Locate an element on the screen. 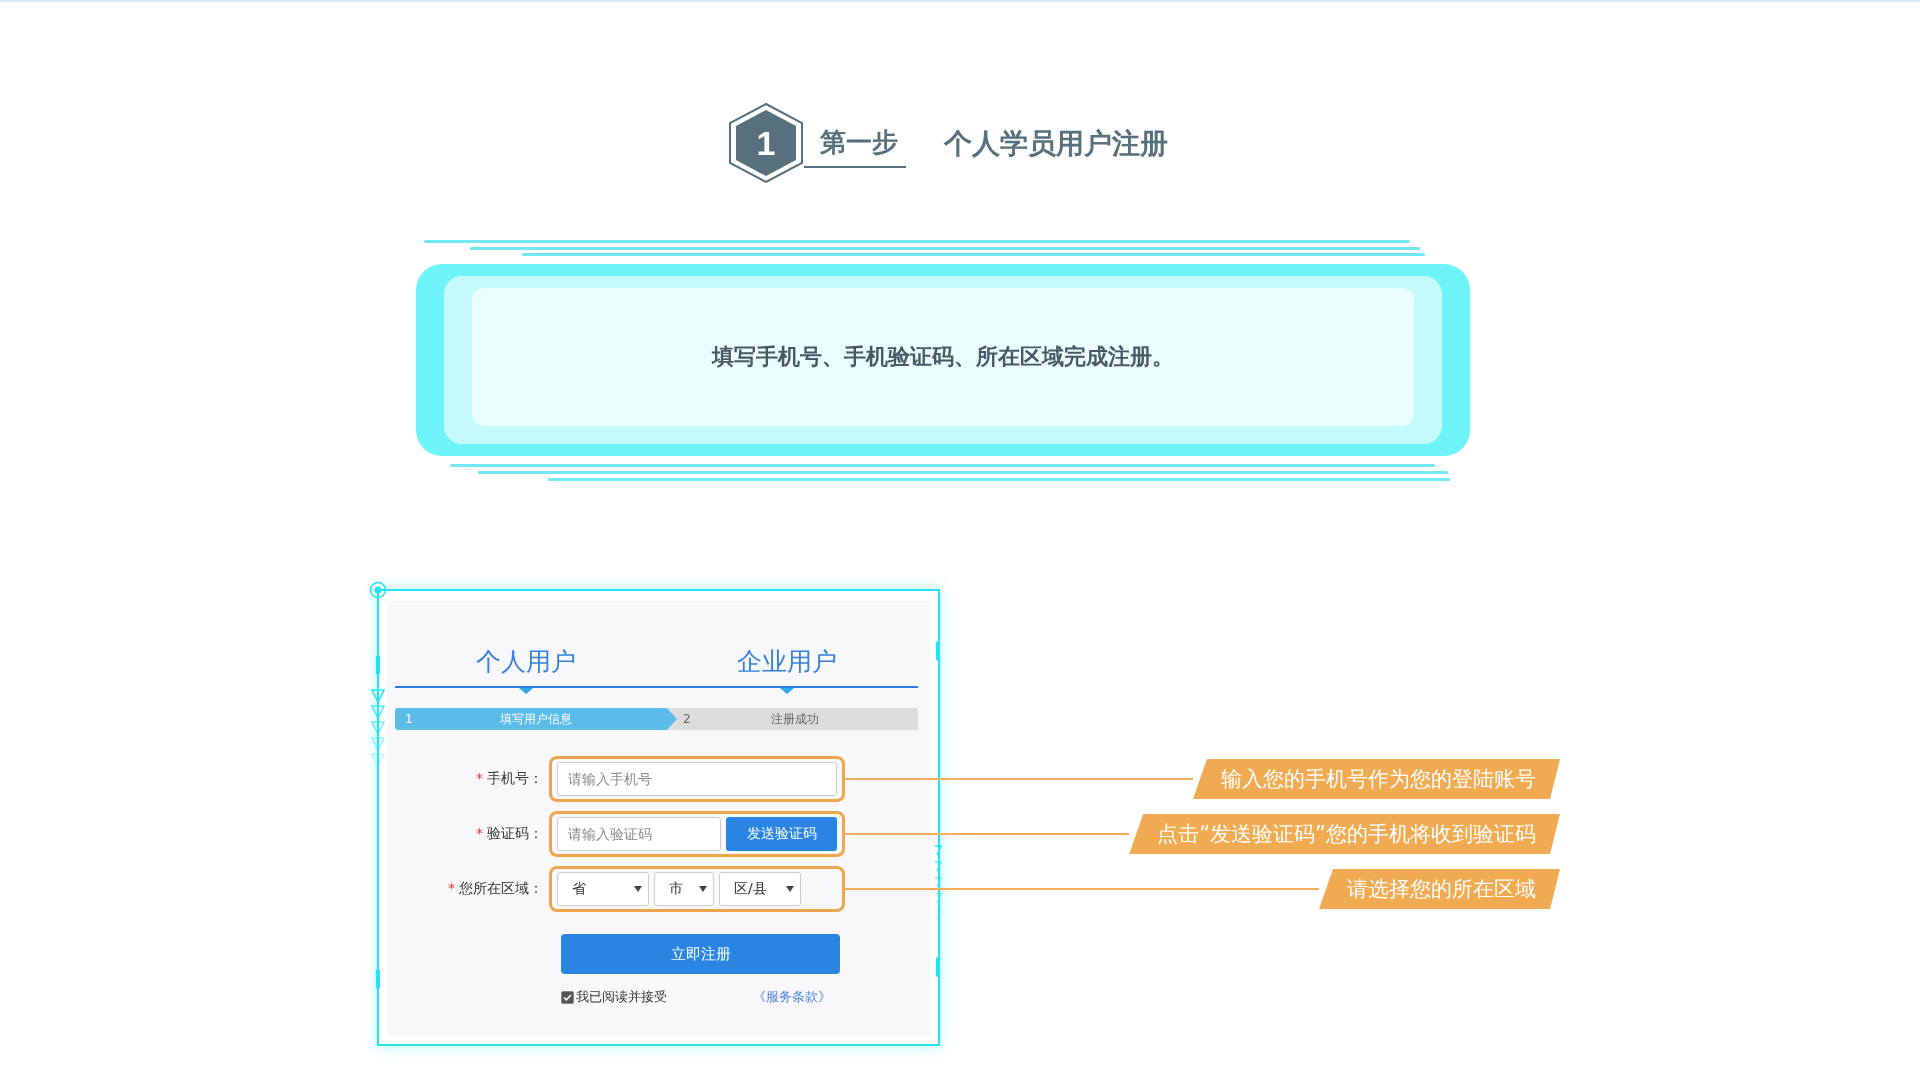 This screenshot has width=1920, height=1090. page-title: 个人学员用户注册 is located at coordinates (1056, 144).